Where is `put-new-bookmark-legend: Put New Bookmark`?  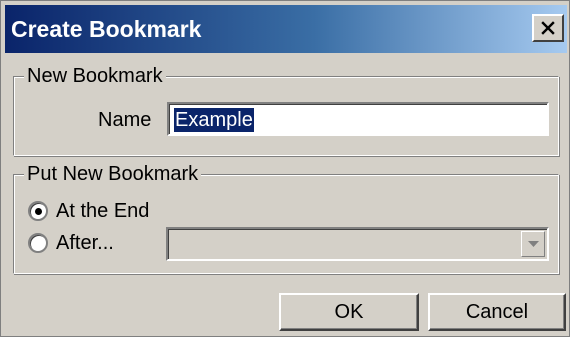 put-new-bookmark-legend: Put New Bookmark is located at coordinates (113, 174).